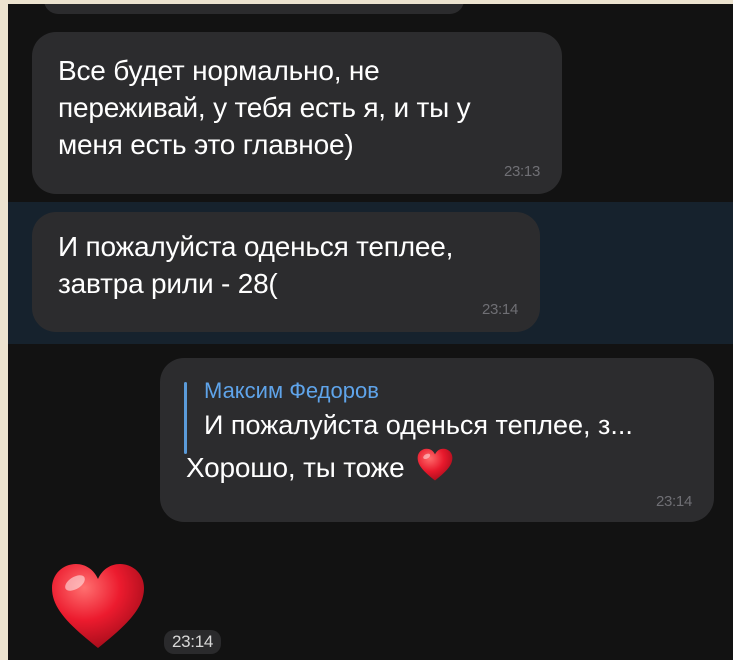 This screenshot has height=660, width=733. I want to click on previous-message-bubble, so click(254, 9).